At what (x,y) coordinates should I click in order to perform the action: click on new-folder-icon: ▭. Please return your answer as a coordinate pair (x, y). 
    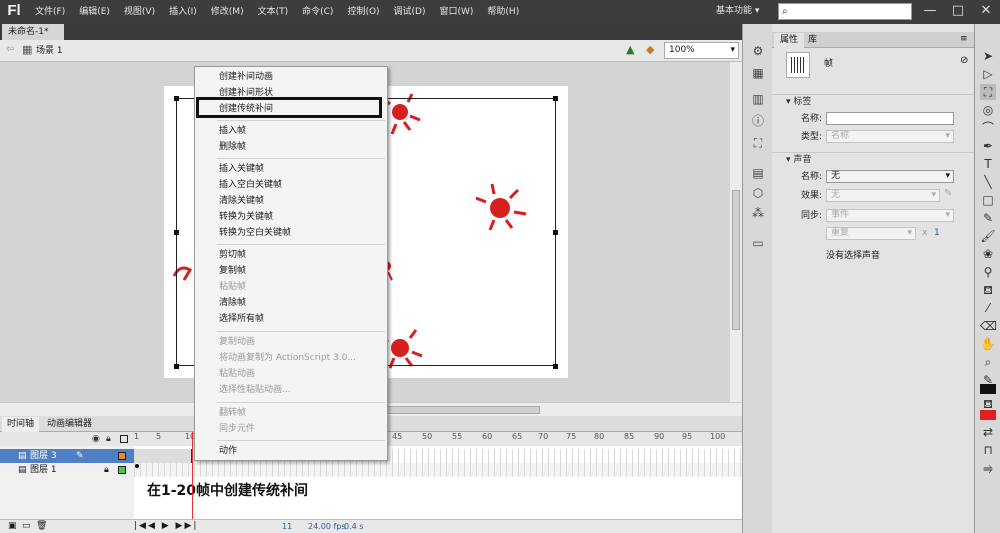
    Looking at the image, I should click on (26, 526).